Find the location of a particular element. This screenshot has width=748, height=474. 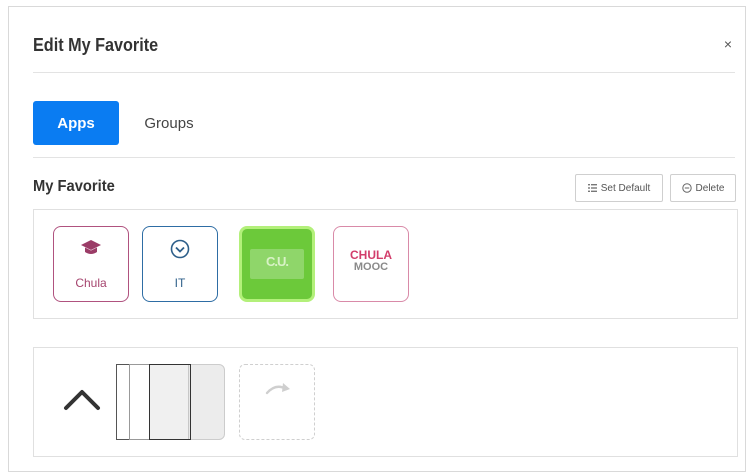

cu-logo-text: C.U. is located at coordinates (277, 261).